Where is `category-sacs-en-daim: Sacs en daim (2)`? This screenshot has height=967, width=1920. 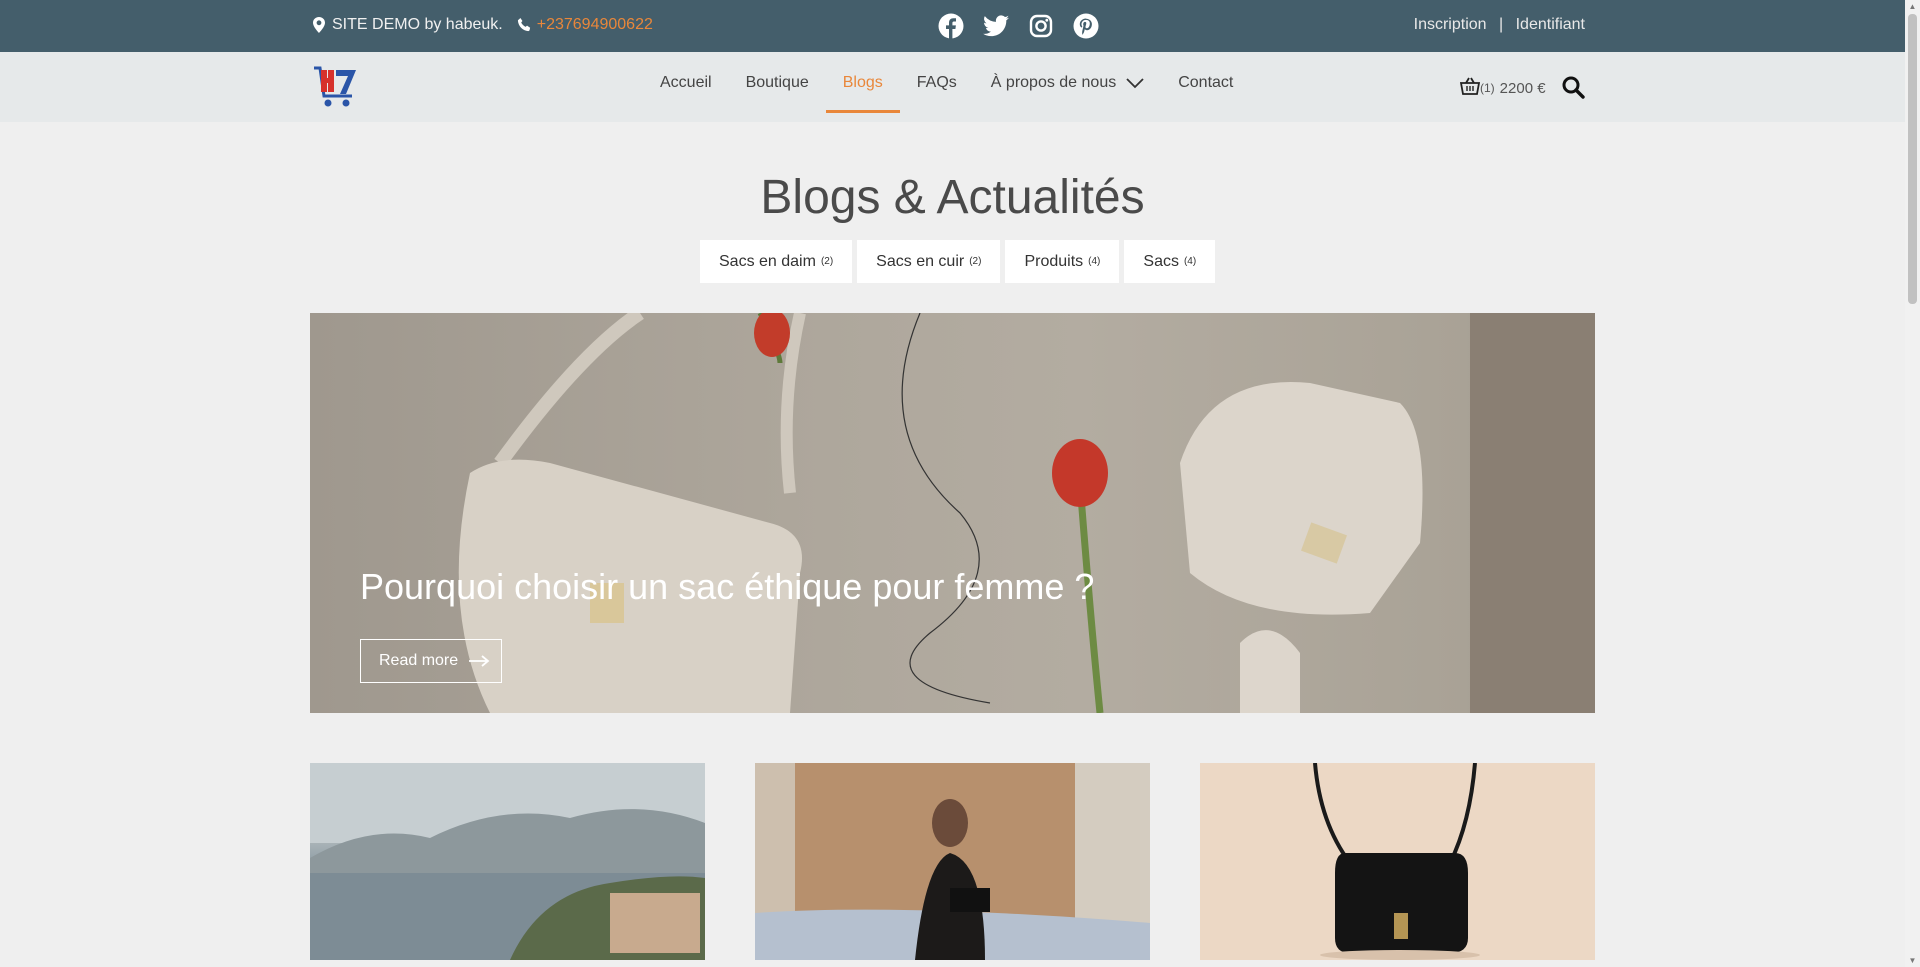
category-sacs-en-daim: Sacs en daim (2) is located at coordinates (776, 261).